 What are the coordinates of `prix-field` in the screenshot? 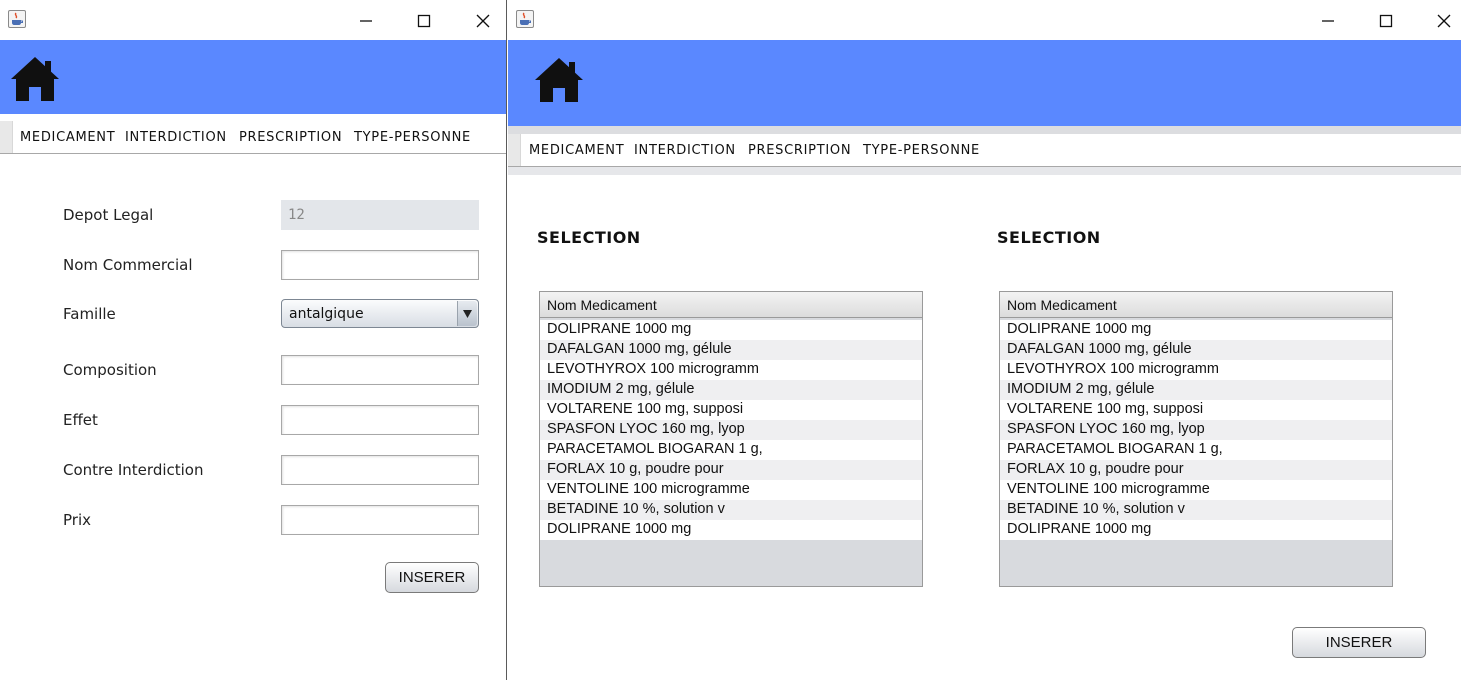 It's located at (380, 520).